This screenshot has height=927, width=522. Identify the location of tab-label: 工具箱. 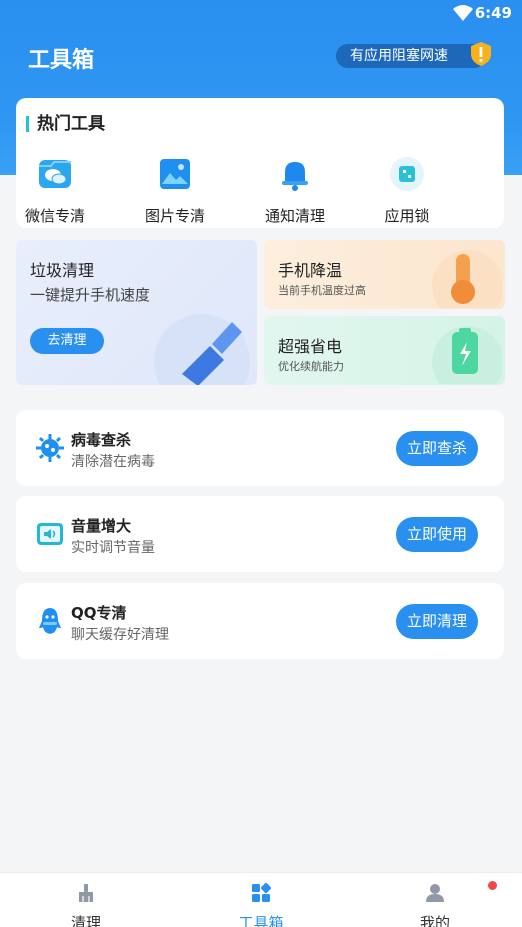
(261, 920).